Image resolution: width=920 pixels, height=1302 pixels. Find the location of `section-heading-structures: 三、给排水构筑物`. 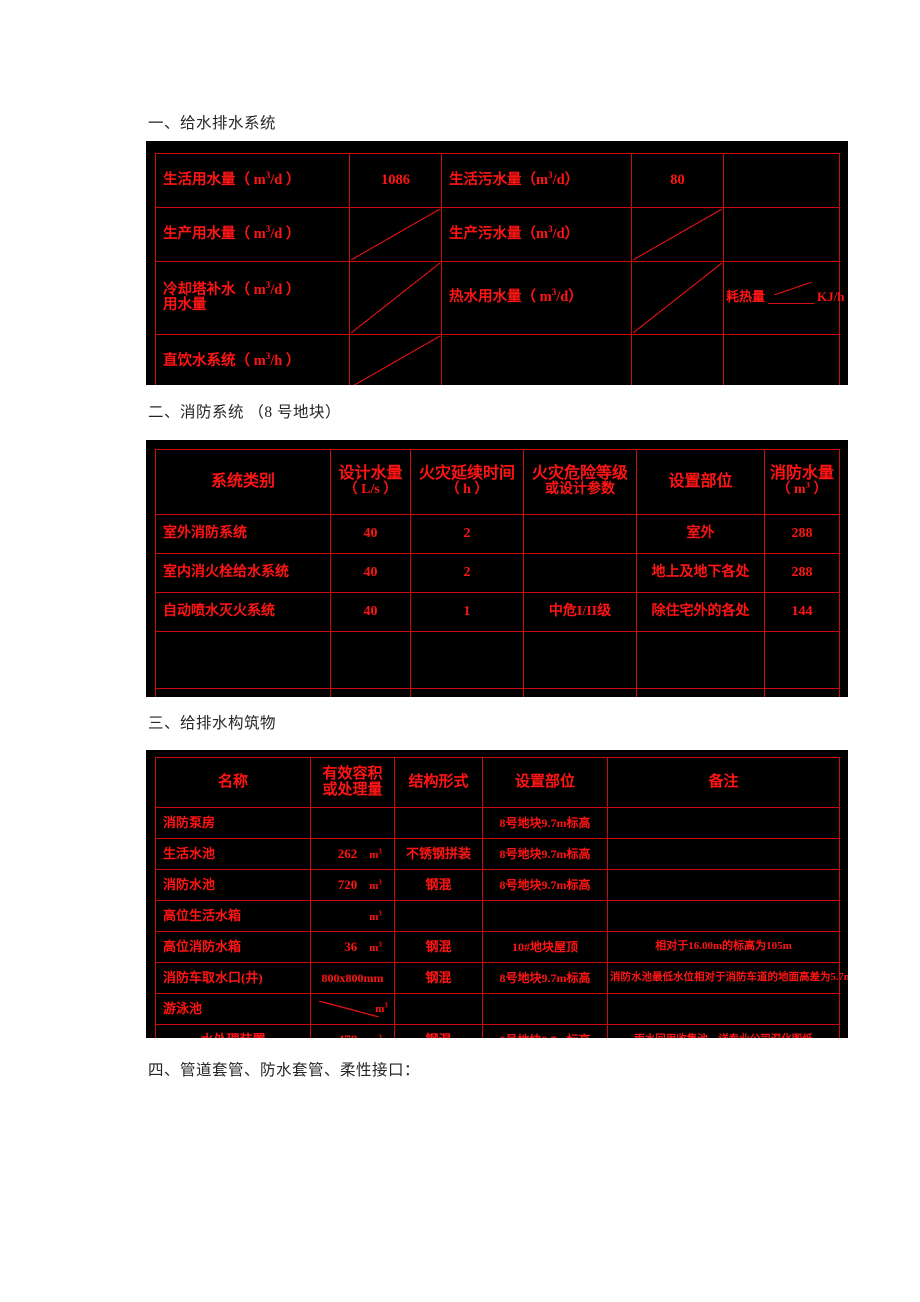

section-heading-structures: 三、给排水构筑物 is located at coordinates (212, 723).